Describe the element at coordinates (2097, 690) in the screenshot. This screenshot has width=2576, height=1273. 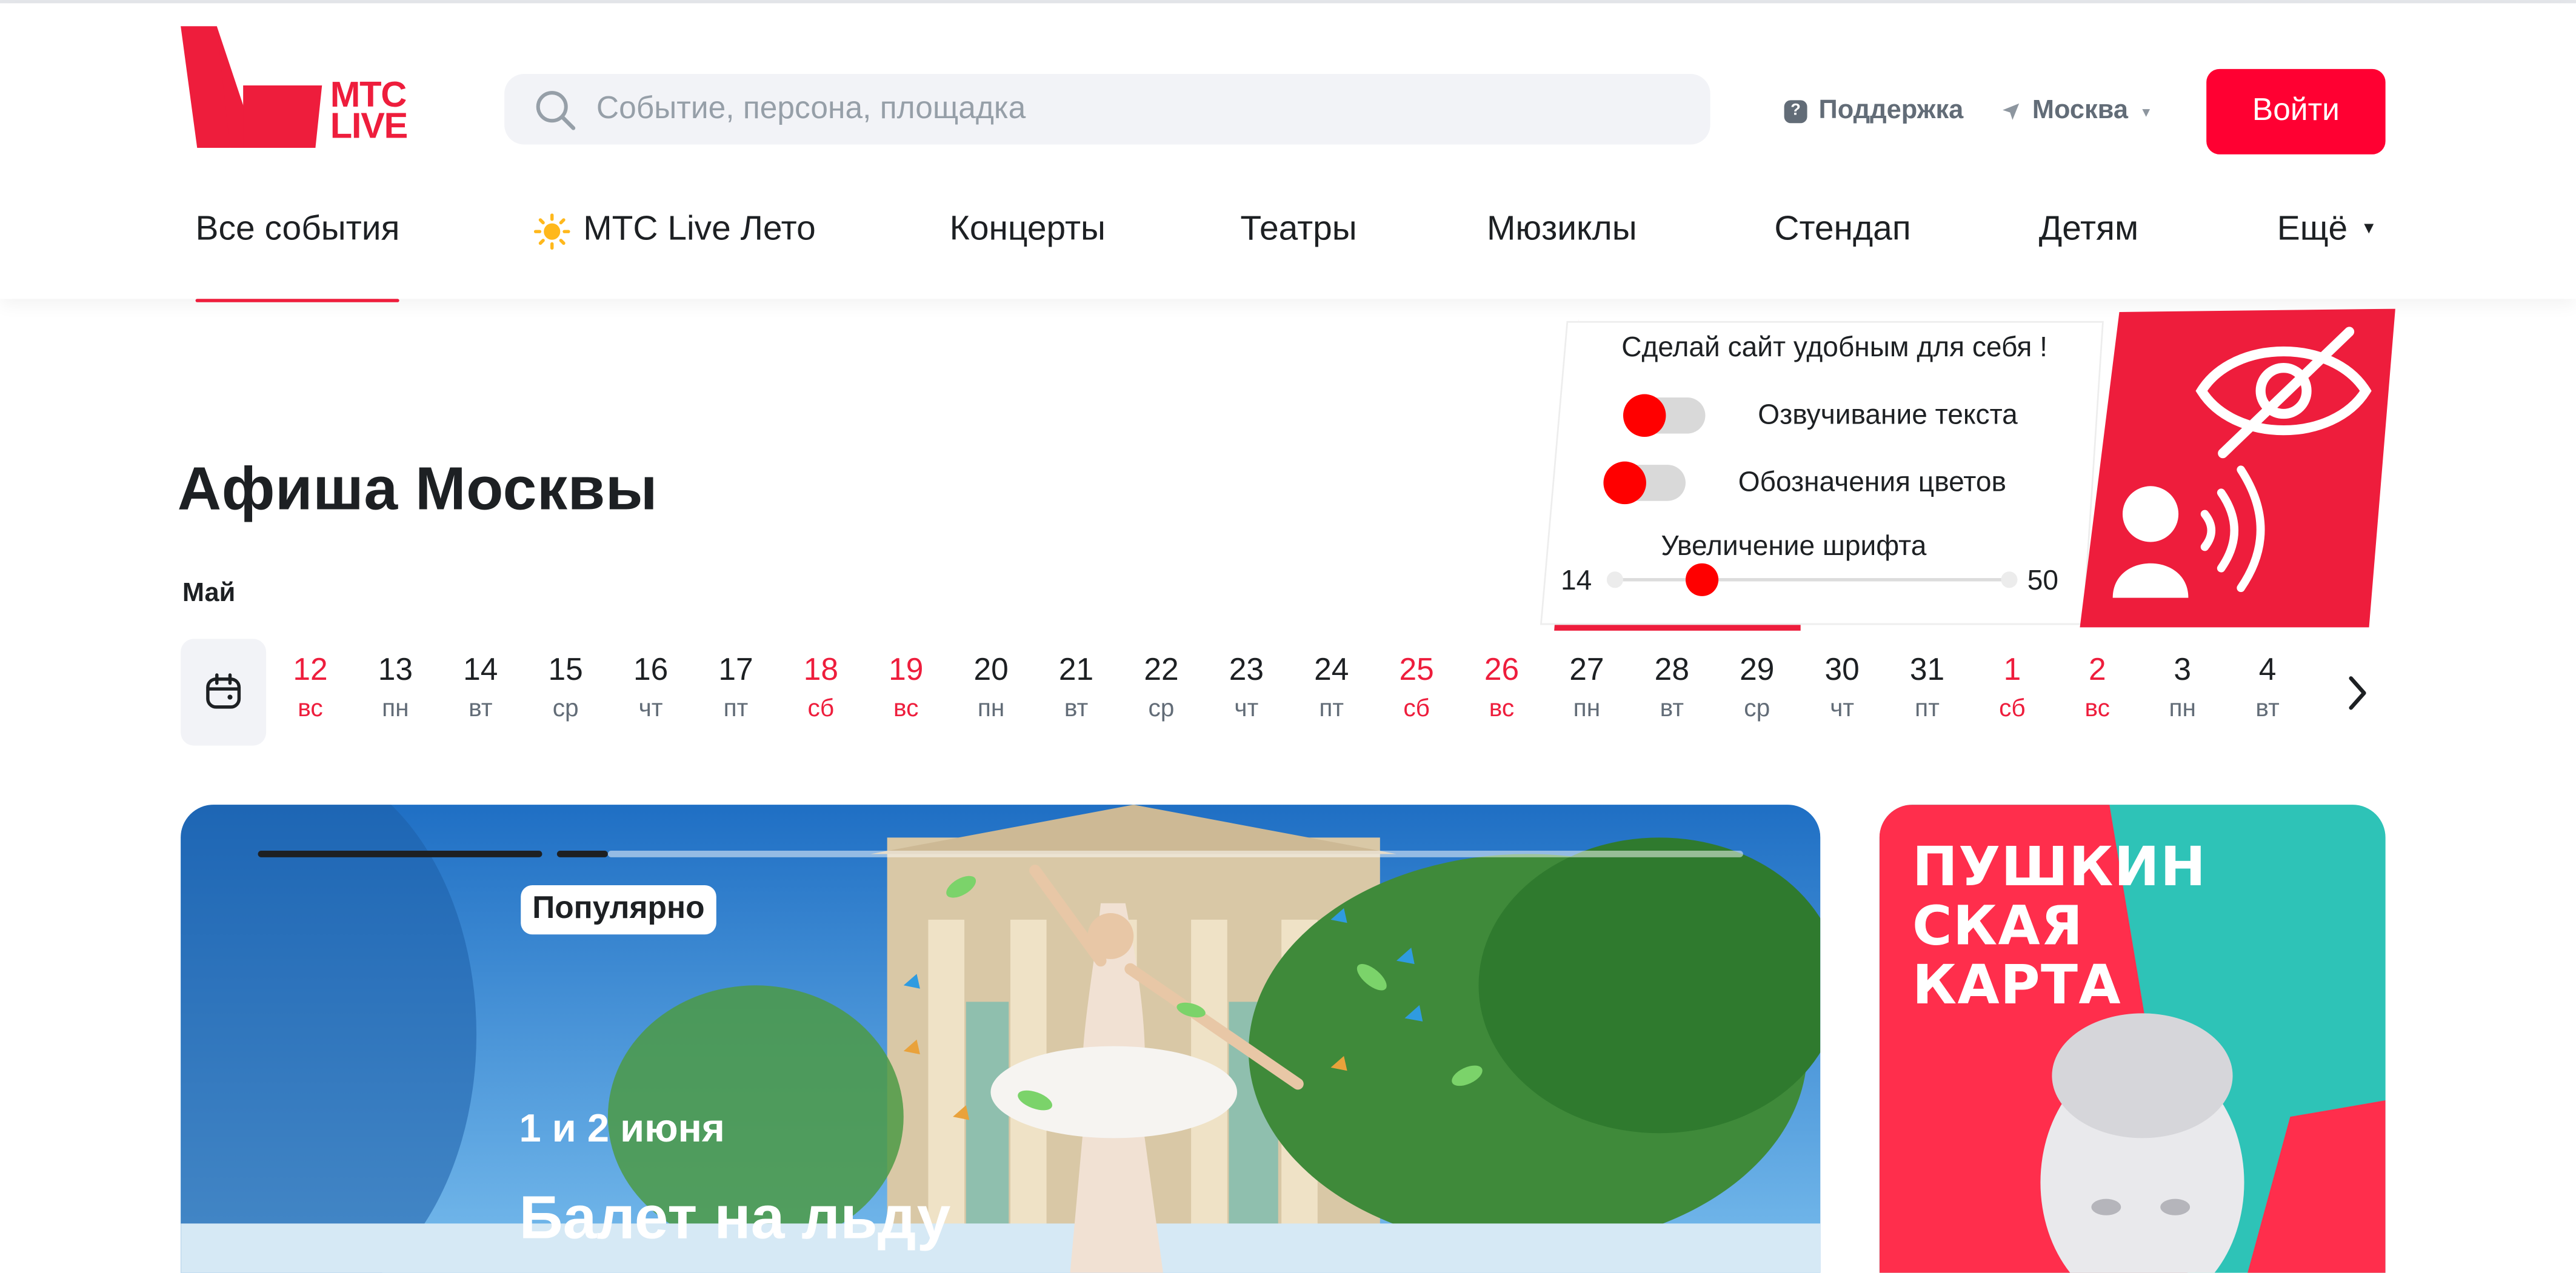
I see `date-2: 2 вс` at that location.